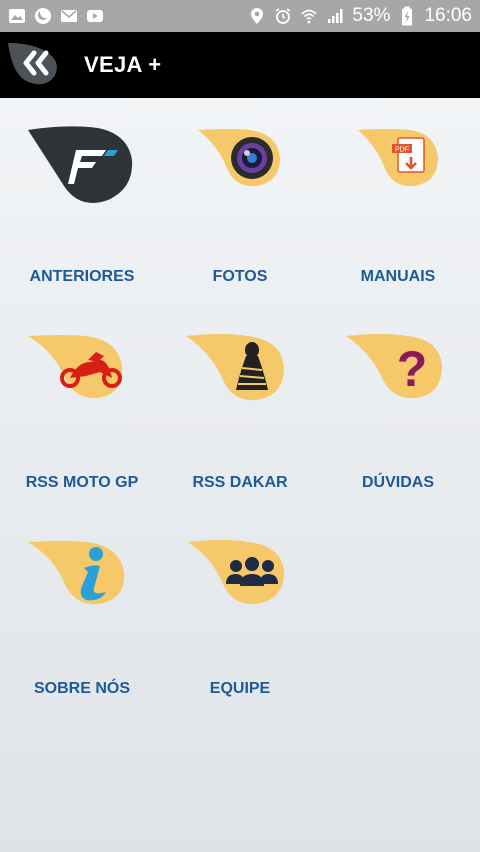  I want to click on gallery-icon, so click(17, 16).